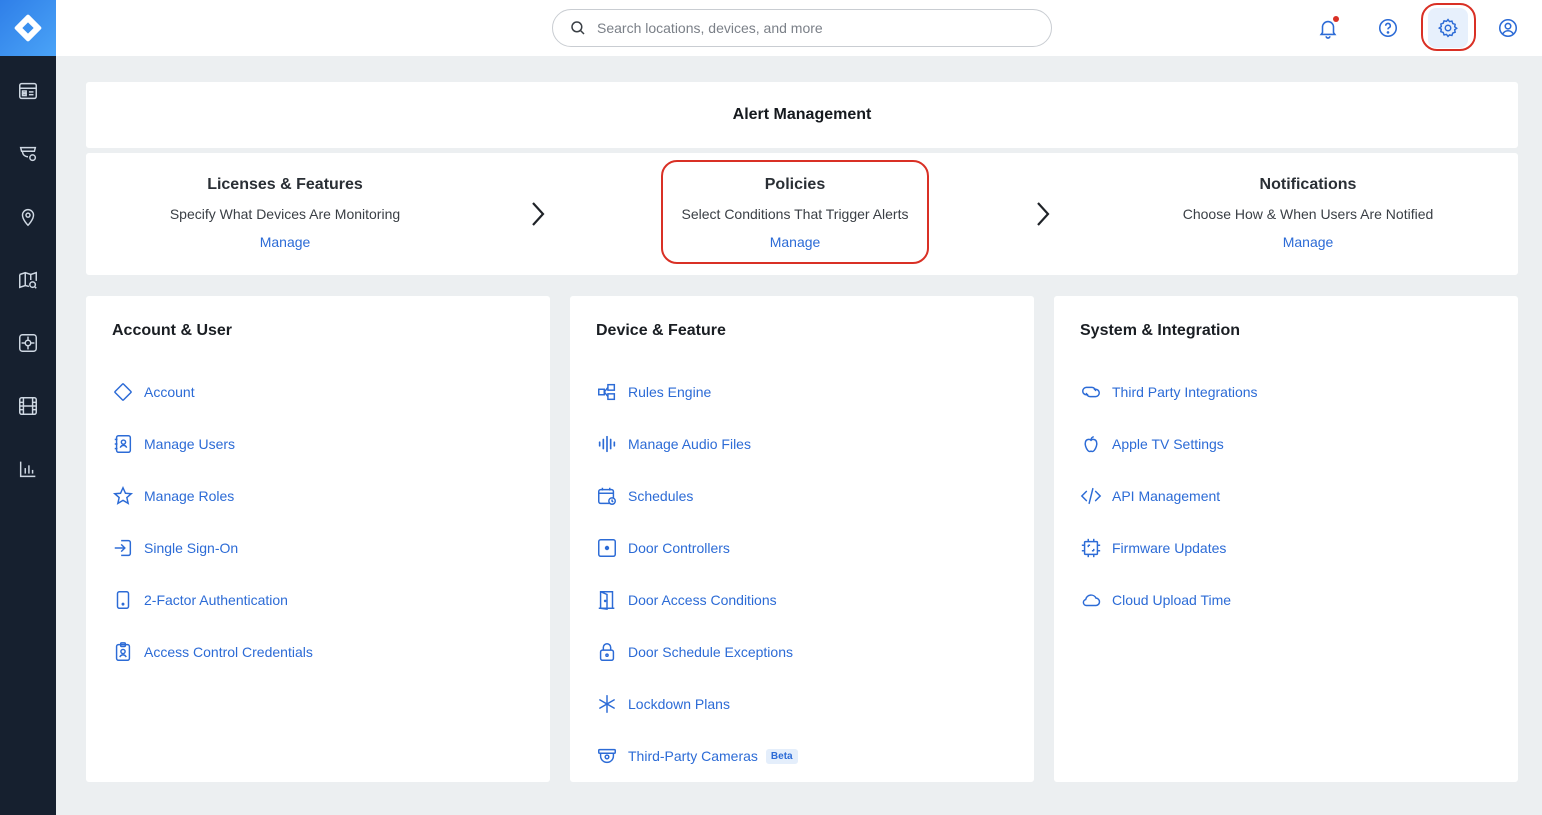 This screenshot has height=815, width=1542. What do you see at coordinates (817, 28) in the screenshot?
I see `search-input` at bounding box center [817, 28].